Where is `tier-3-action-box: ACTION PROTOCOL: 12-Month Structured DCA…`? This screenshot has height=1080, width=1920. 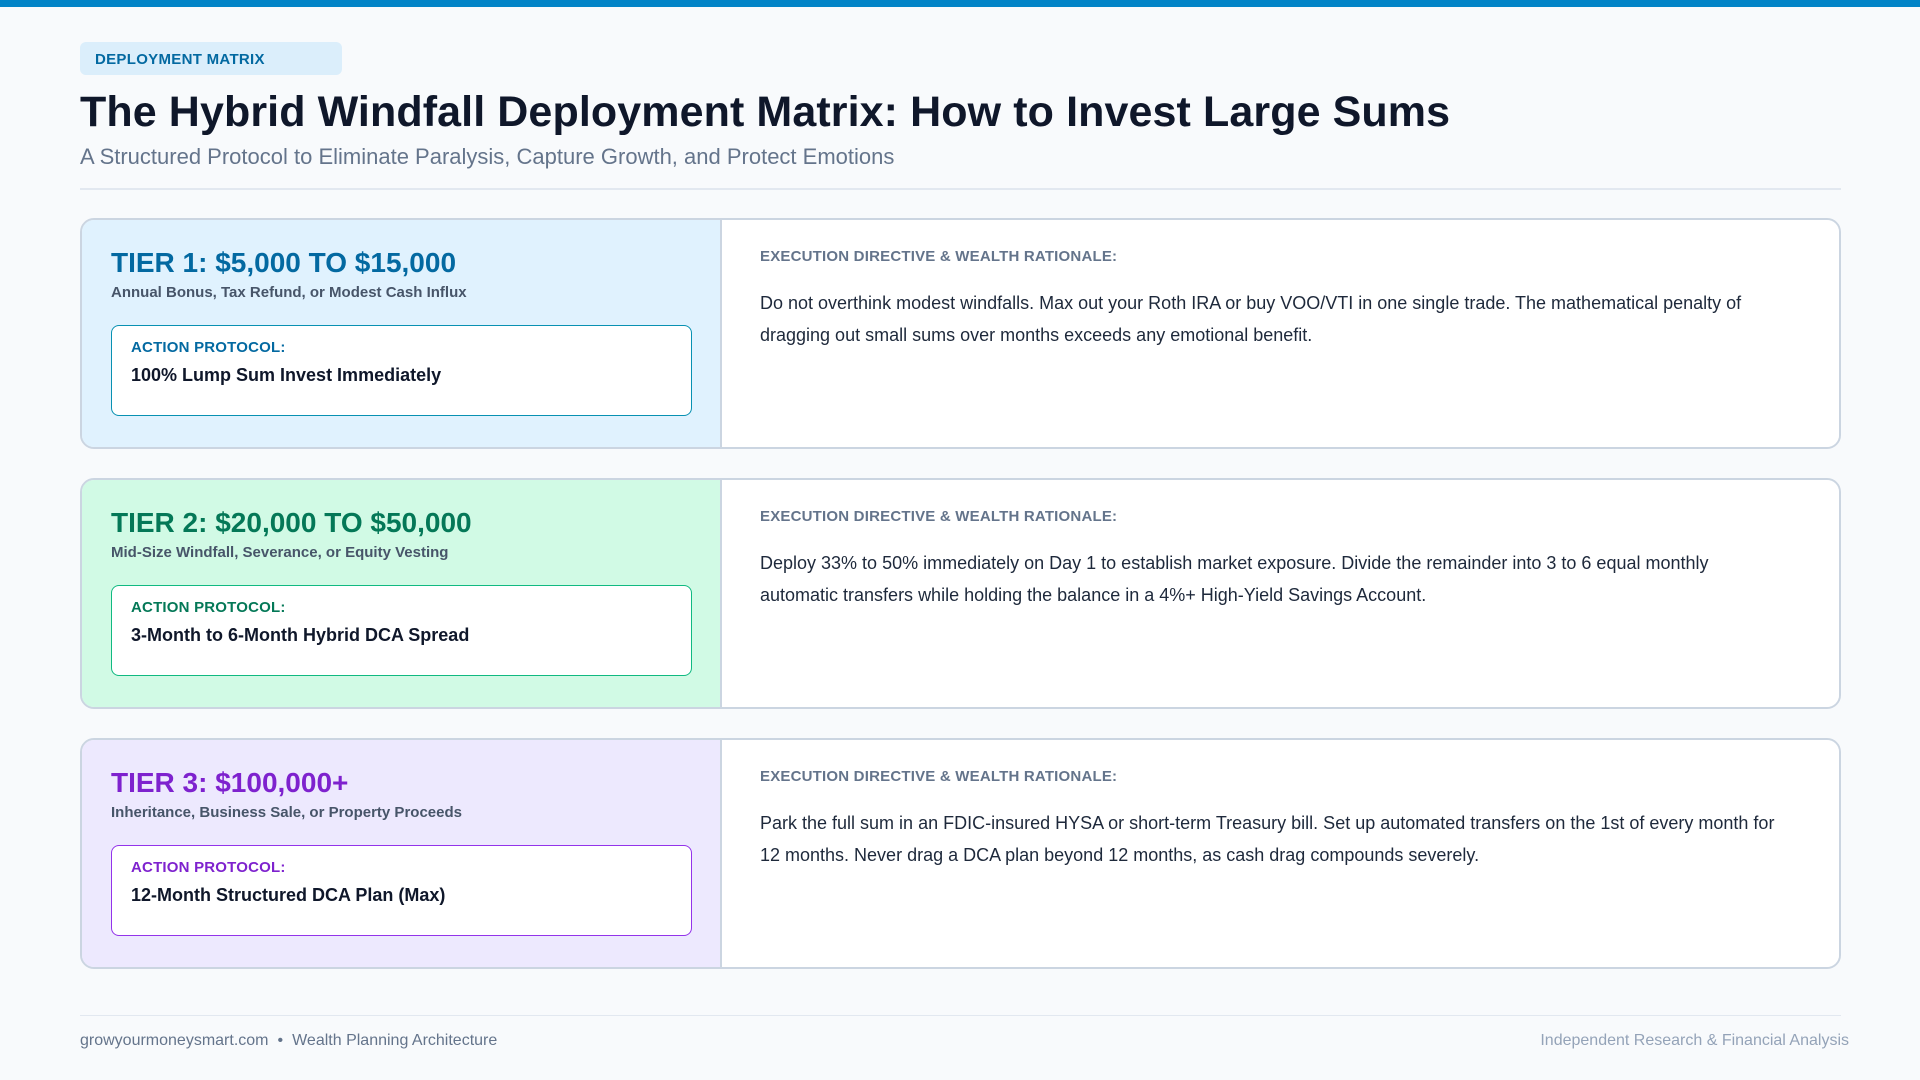 tier-3-action-box: ACTION PROTOCOL: 12-Month Structured DCA… is located at coordinates (401, 890).